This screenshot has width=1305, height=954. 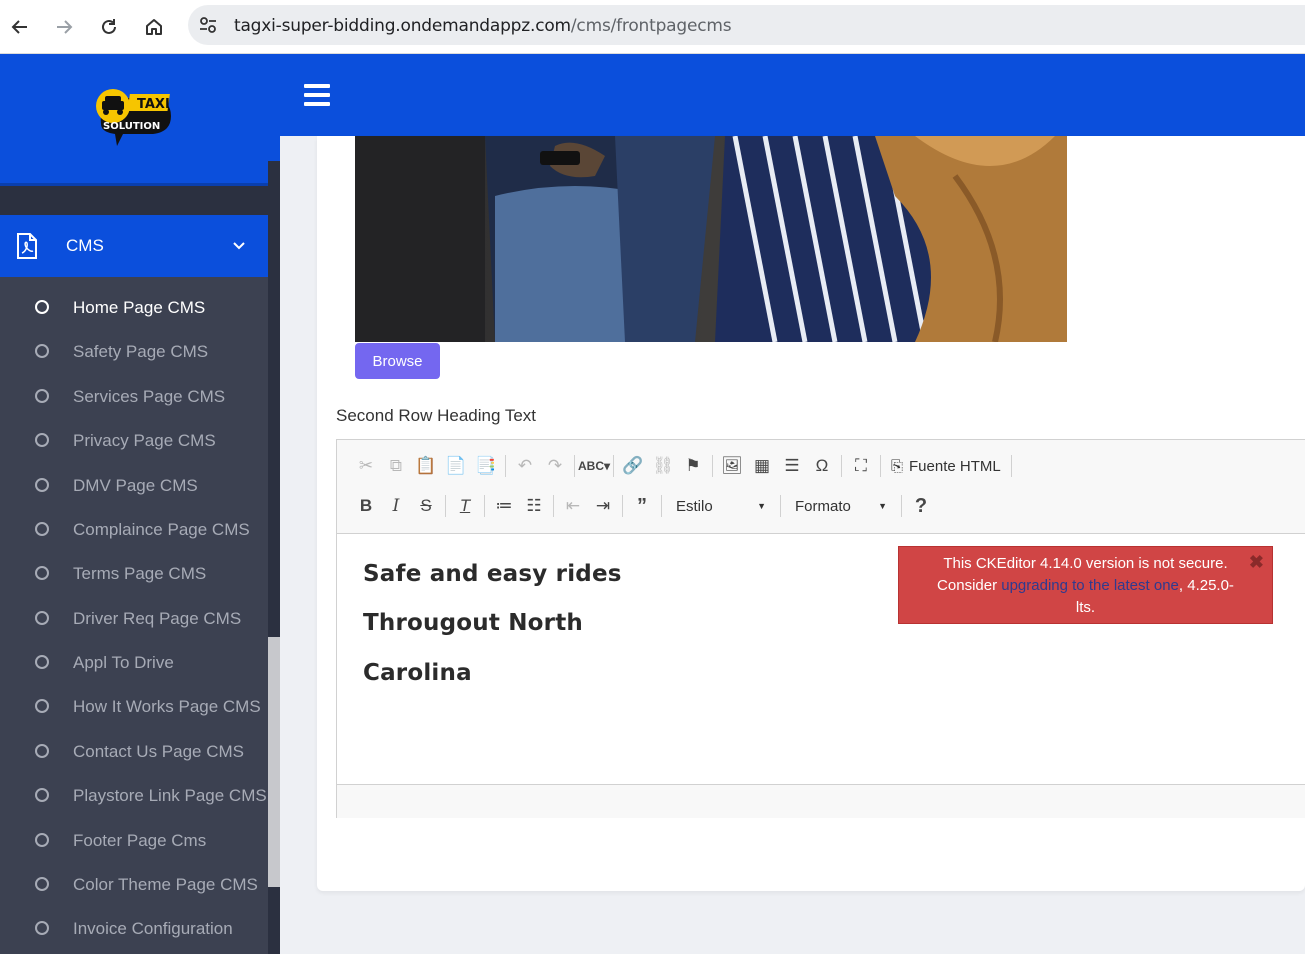 What do you see at coordinates (396, 506) in the screenshot?
I see `italic-icon: I` at bounding box center [396, 506].